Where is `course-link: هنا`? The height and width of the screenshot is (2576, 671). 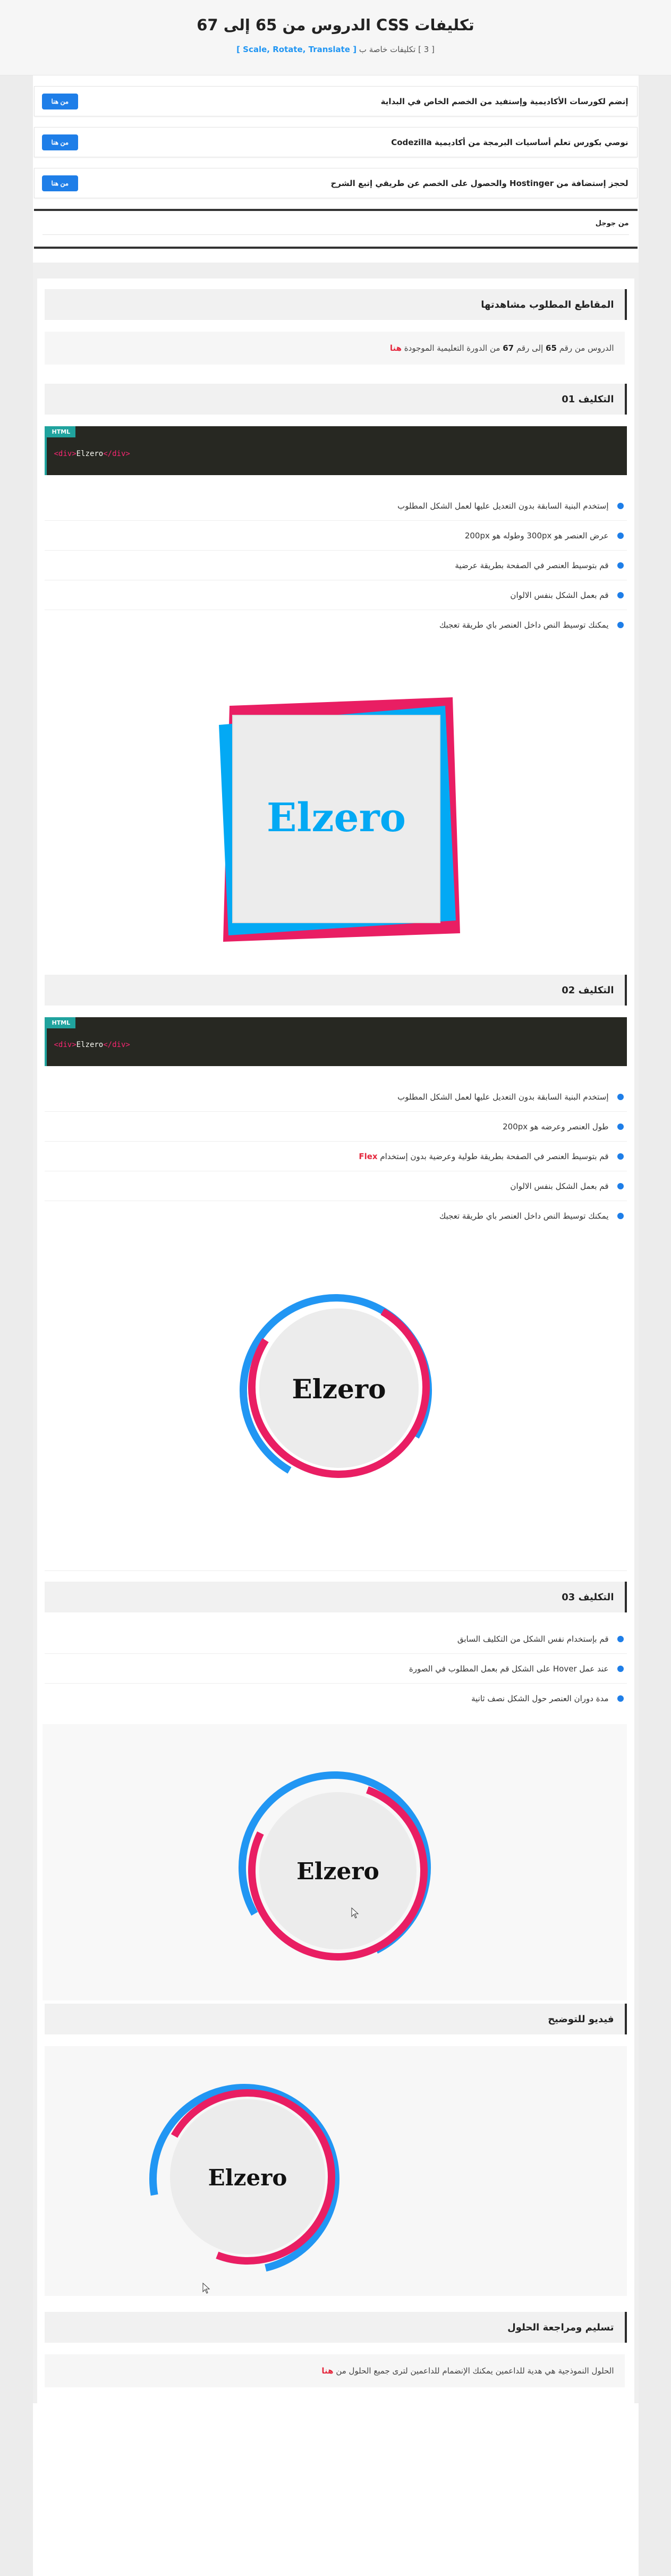
course-link: هنا is located at coordinates (396, 348).